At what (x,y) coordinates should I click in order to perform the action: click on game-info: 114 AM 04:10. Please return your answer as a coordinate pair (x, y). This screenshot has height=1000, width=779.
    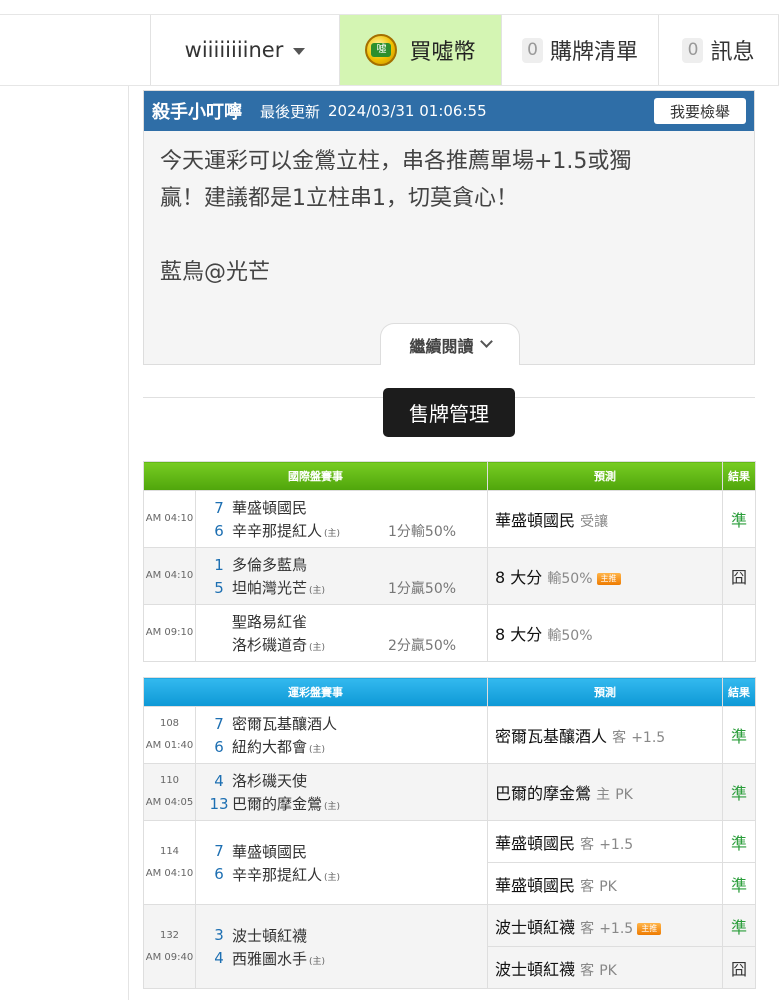
    Looking at the image, I should click on (169, 862).